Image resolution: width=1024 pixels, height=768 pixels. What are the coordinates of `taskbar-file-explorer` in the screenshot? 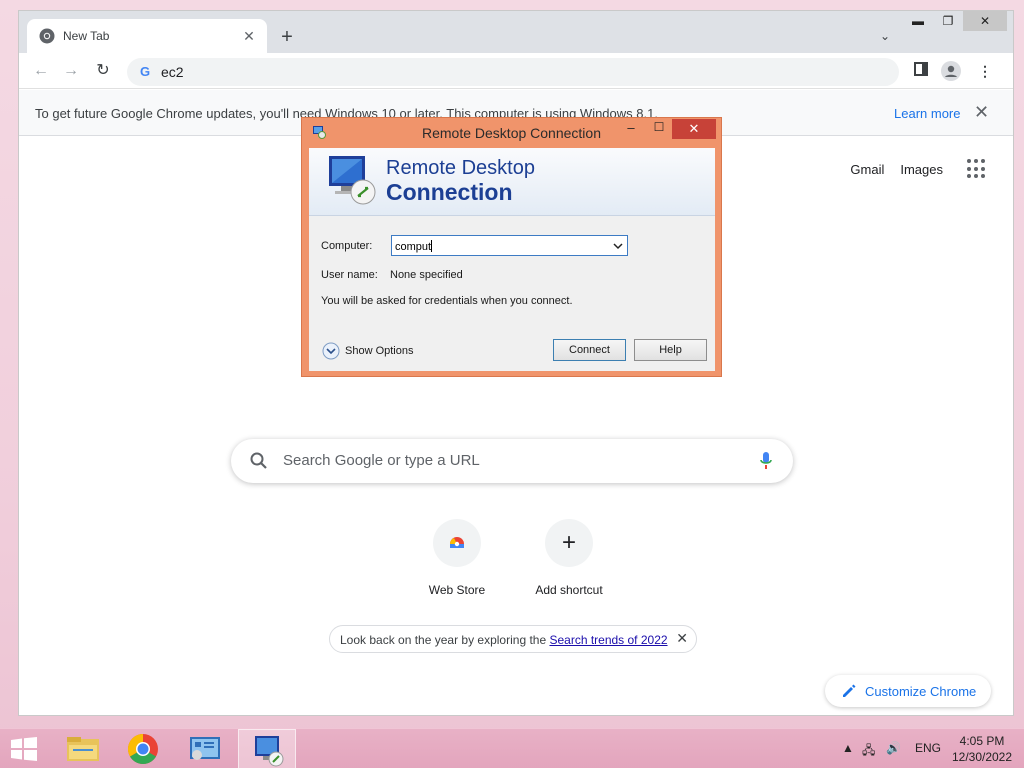 It's located at (83, 748).